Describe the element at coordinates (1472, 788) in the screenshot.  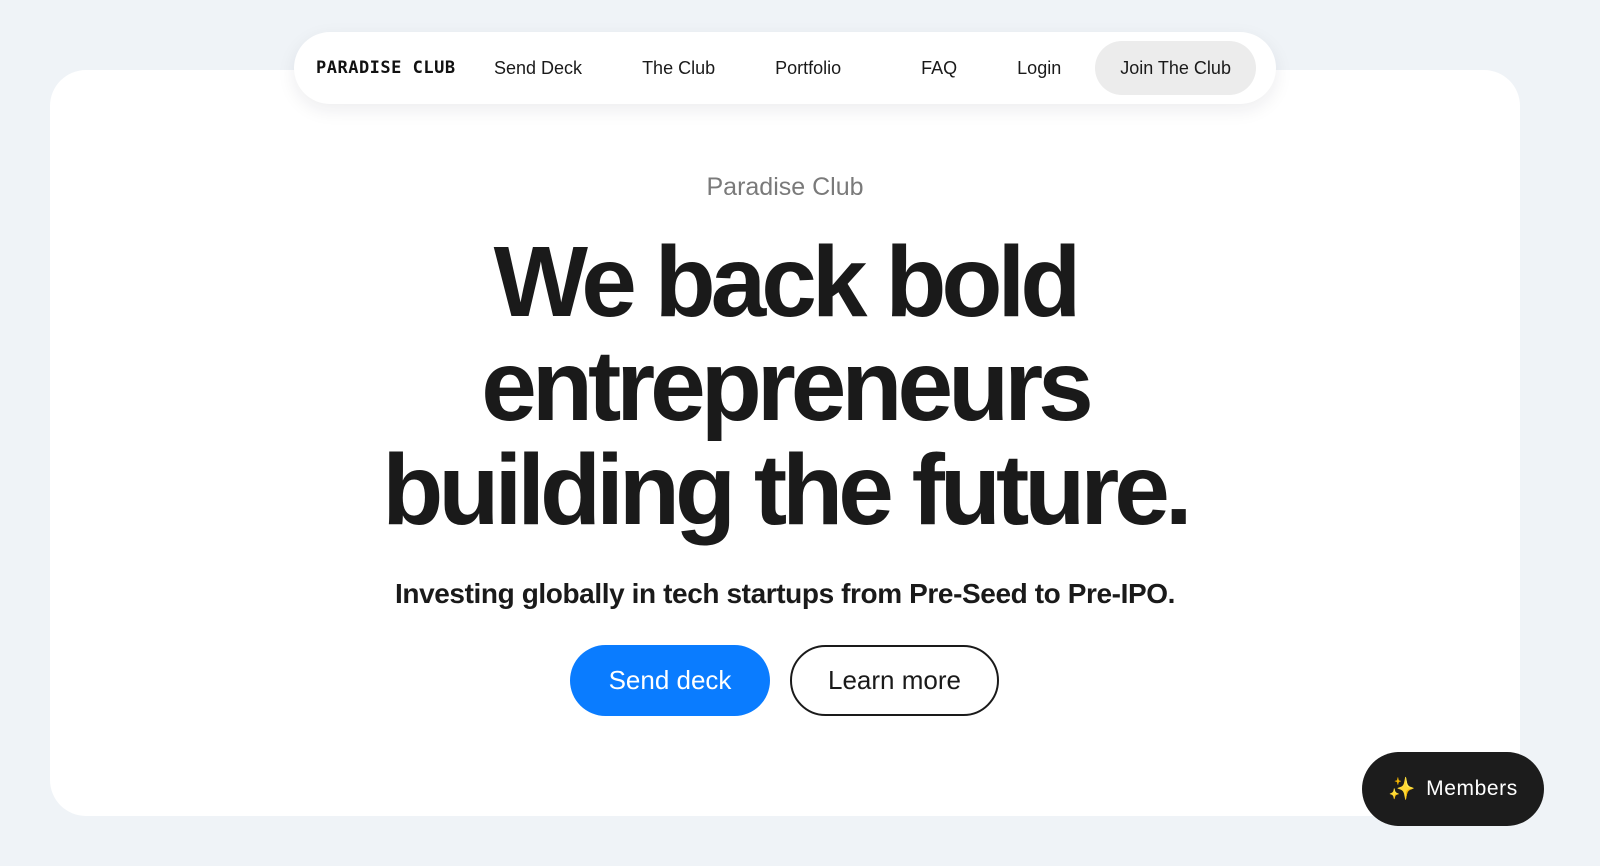
I see `members-label: Members` at that location.